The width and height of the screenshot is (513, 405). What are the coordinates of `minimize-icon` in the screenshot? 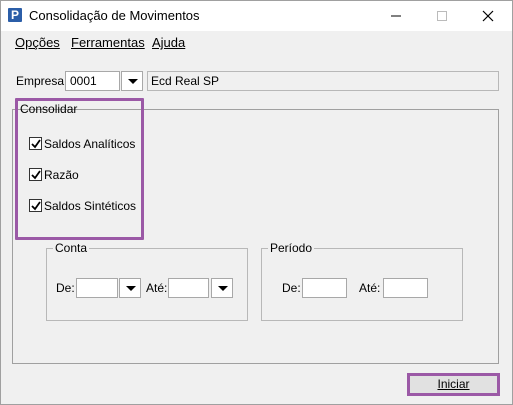 It's located at (396, 16).